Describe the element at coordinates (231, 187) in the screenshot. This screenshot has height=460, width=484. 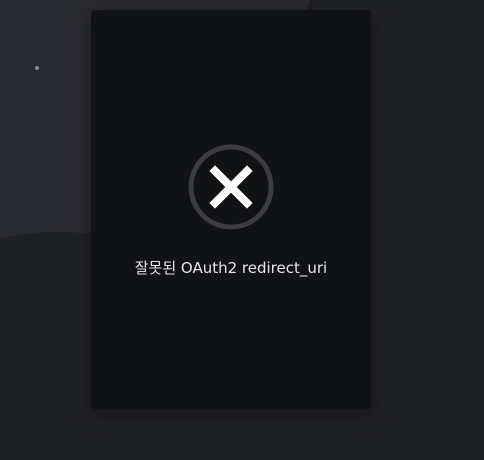
I see `error-x-circle-icon` at that location.